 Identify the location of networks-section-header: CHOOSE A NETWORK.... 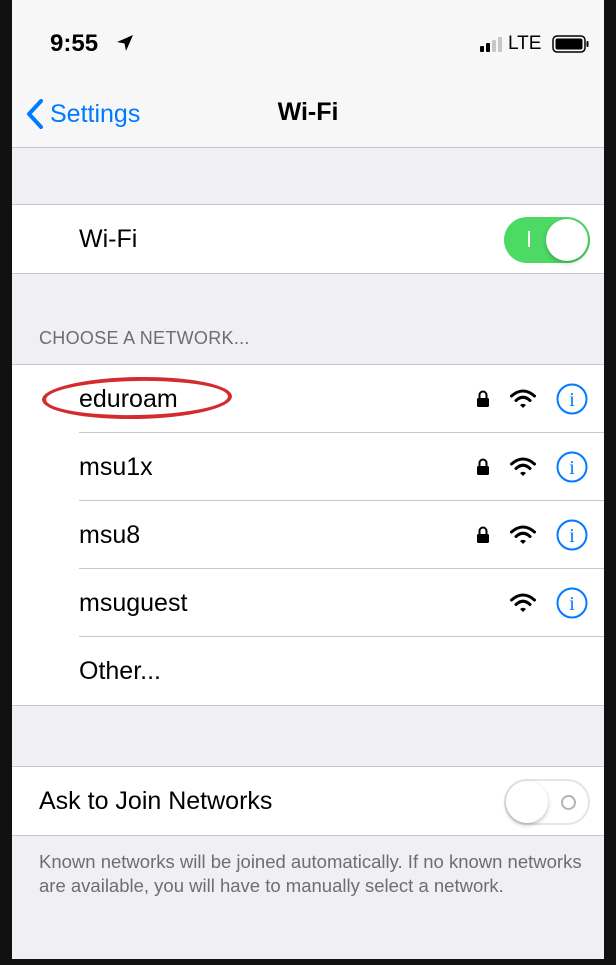
(144, 338).